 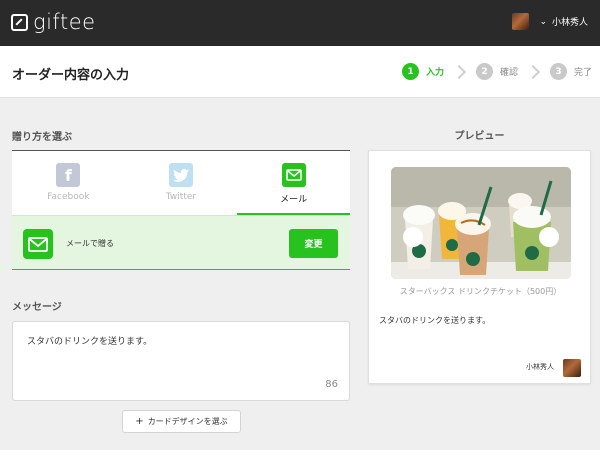 What do you see at coordinates (90, 243) in the screenshot?
I see `selected-method-label: メールで贈る` at bounding box center [90, 243].